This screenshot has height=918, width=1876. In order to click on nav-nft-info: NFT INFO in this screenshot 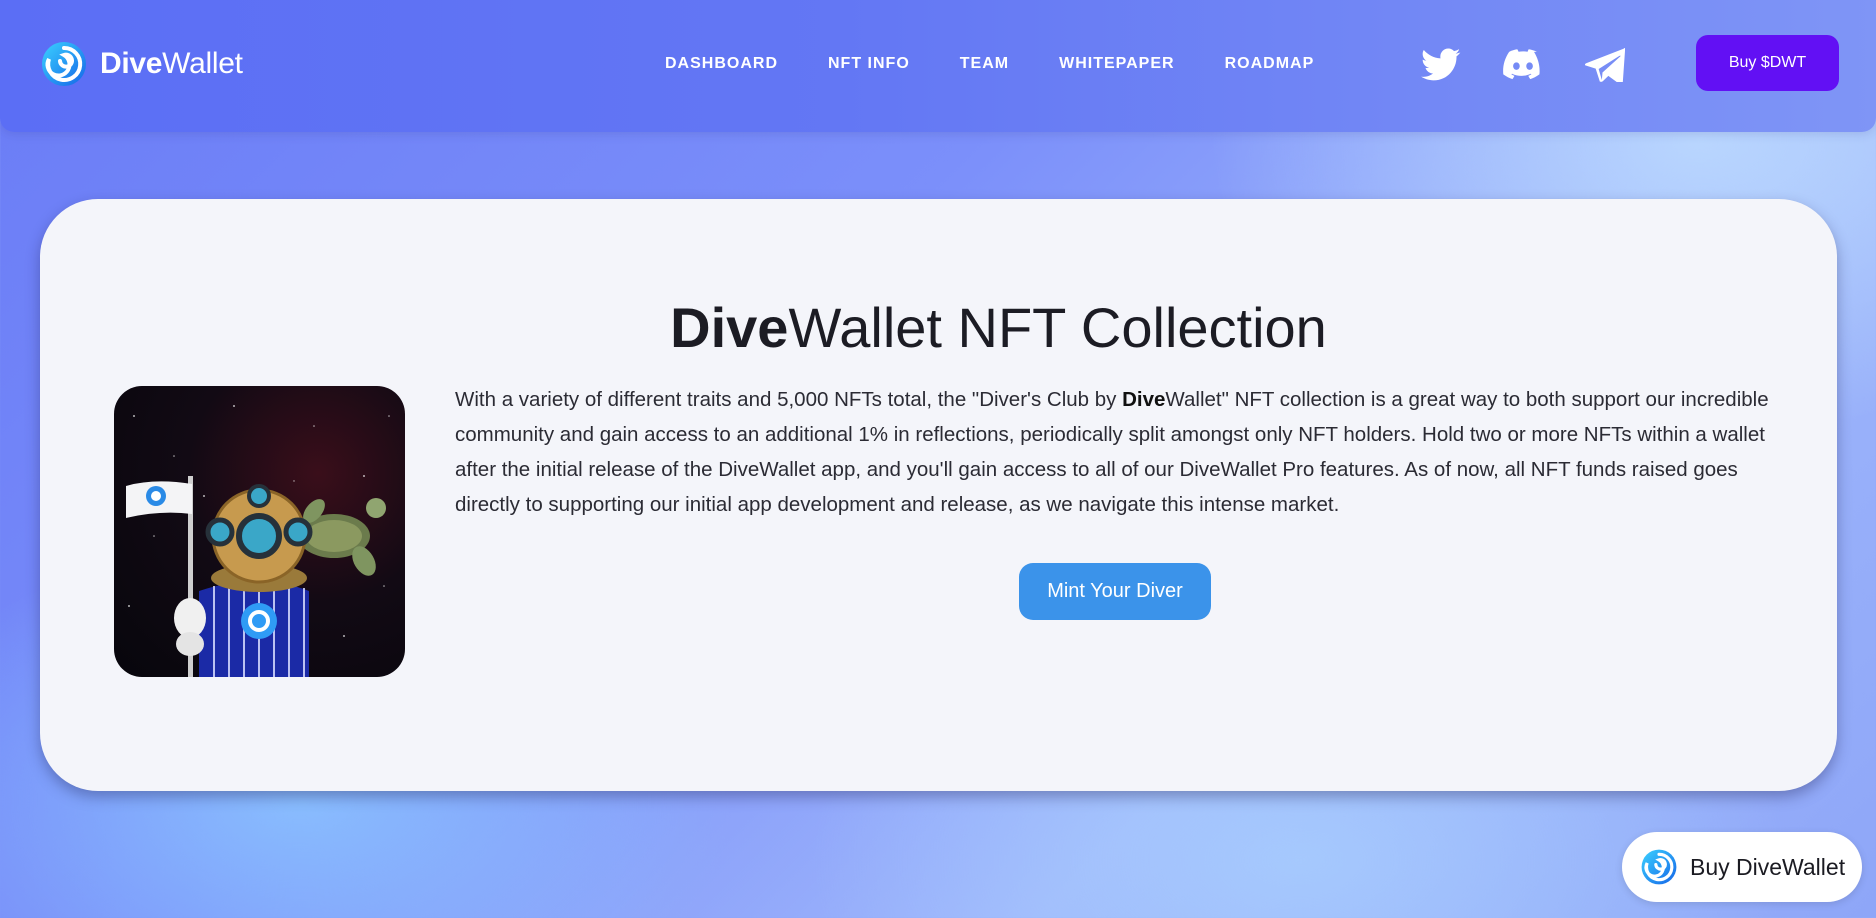, I will do `click(869, 64)`.